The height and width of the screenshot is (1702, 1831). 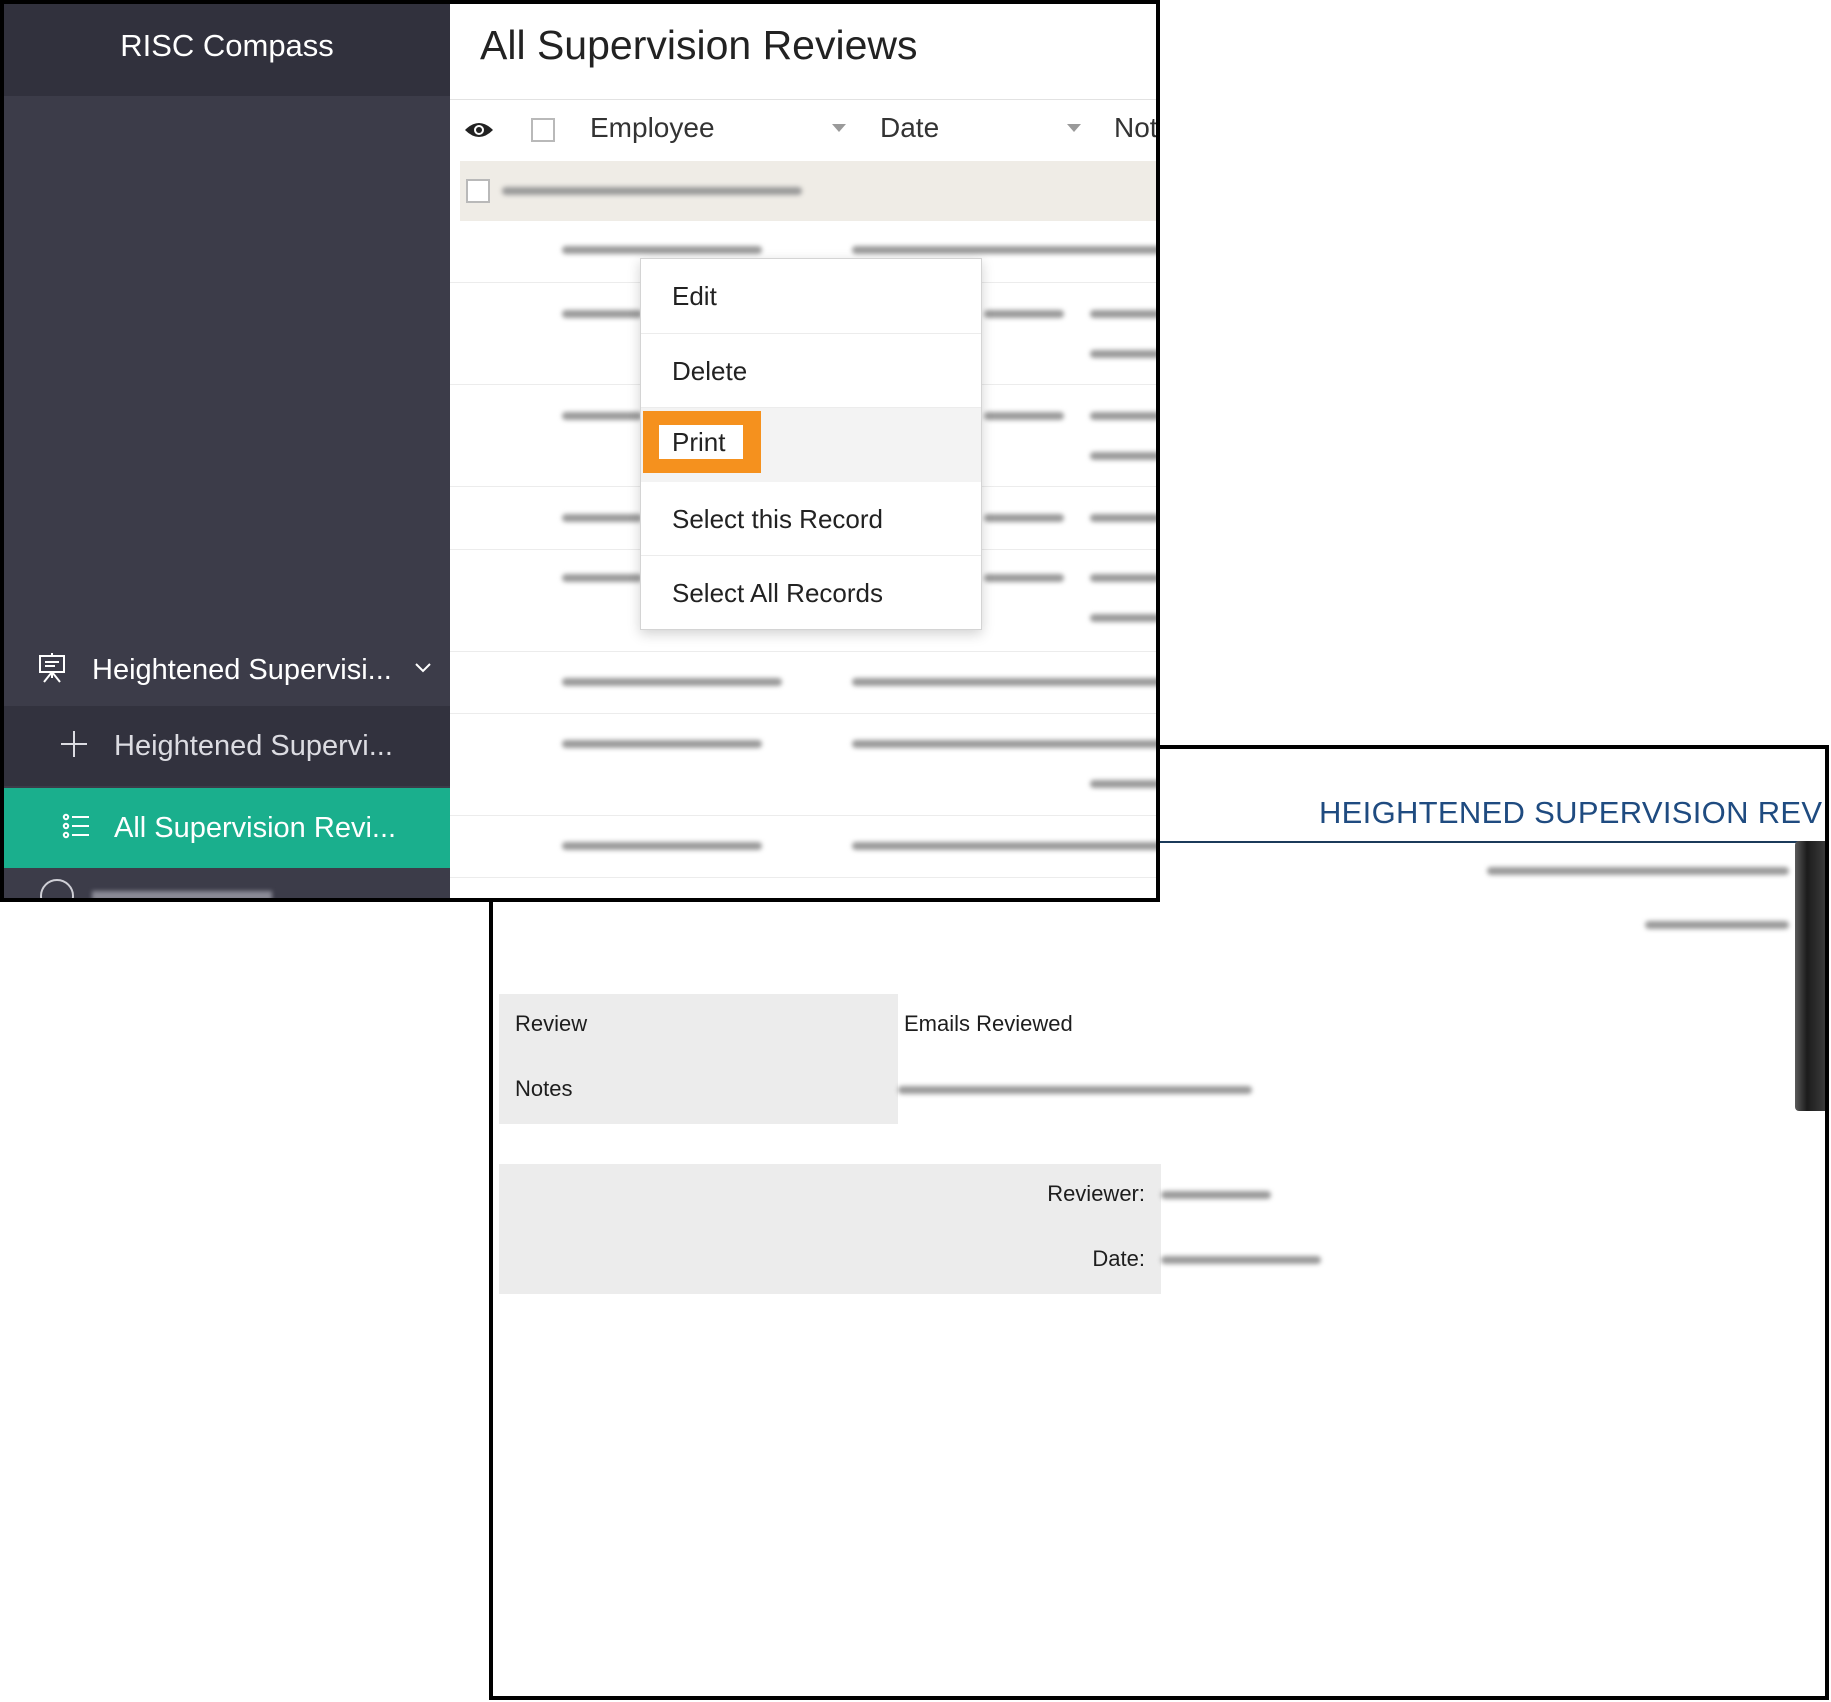 I want to click on list-icon, so click(x=78, y=828).